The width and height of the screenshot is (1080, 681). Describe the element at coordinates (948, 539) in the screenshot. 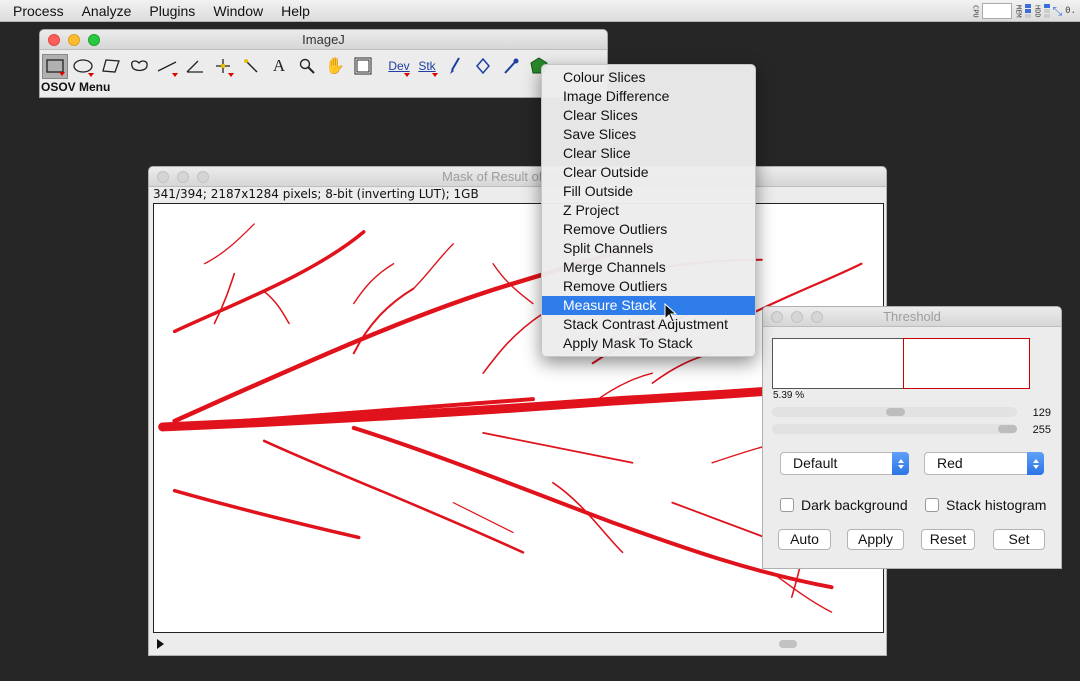

I see `reset-button: Reset` at that location.